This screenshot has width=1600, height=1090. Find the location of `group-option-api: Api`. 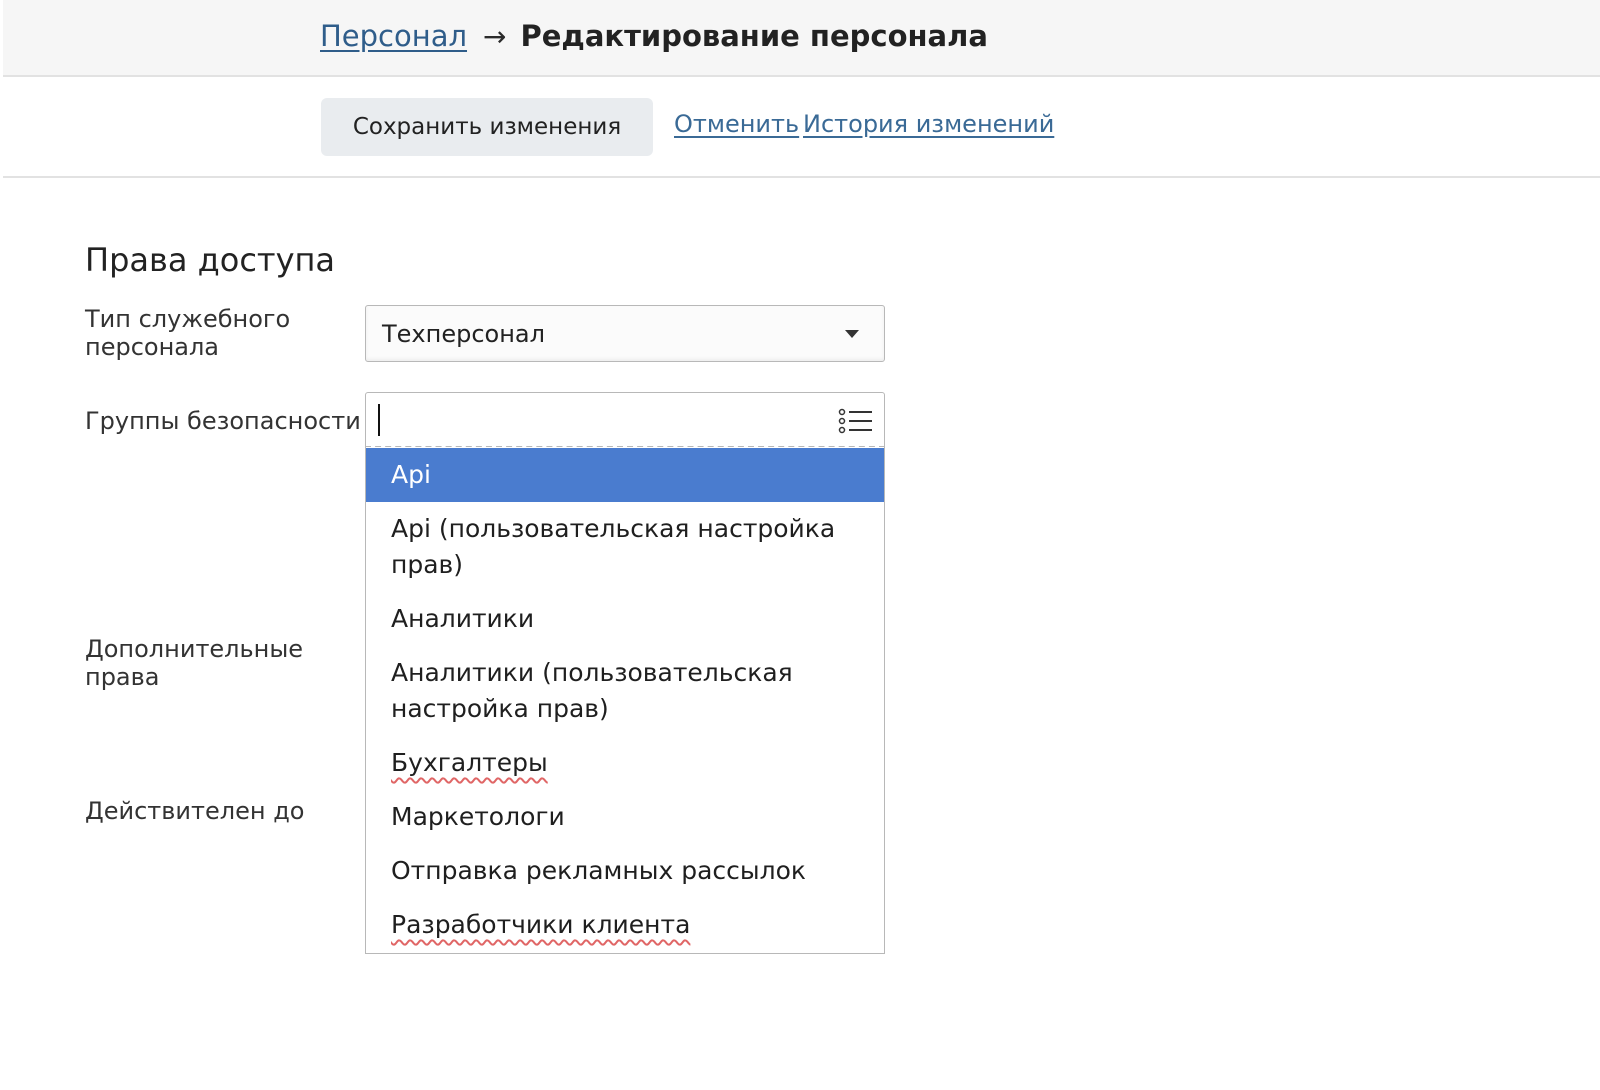

group-option-api: Api is located at coordinates (625, 475).